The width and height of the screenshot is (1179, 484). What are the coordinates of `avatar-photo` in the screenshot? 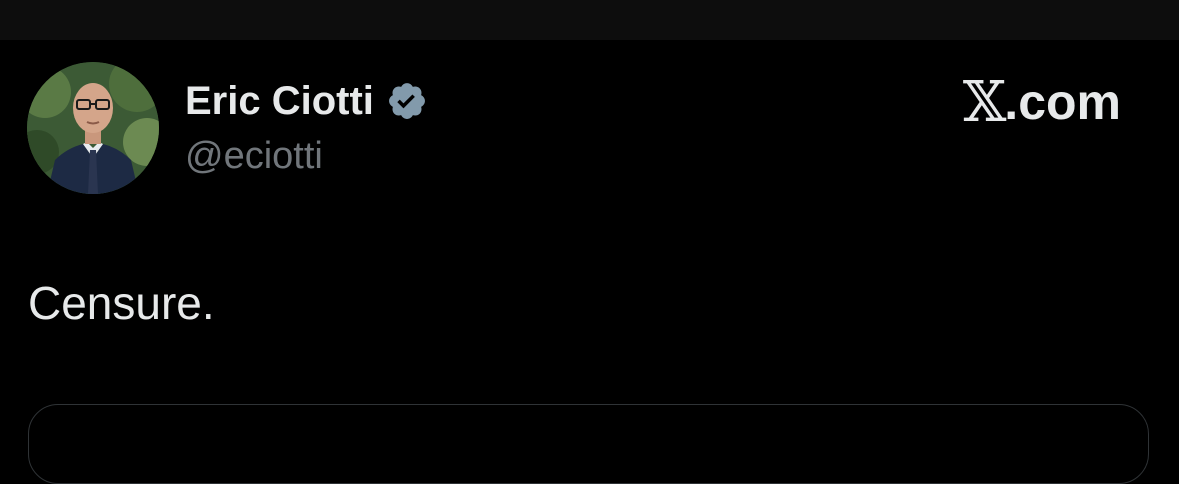 It's located at (93, 128).